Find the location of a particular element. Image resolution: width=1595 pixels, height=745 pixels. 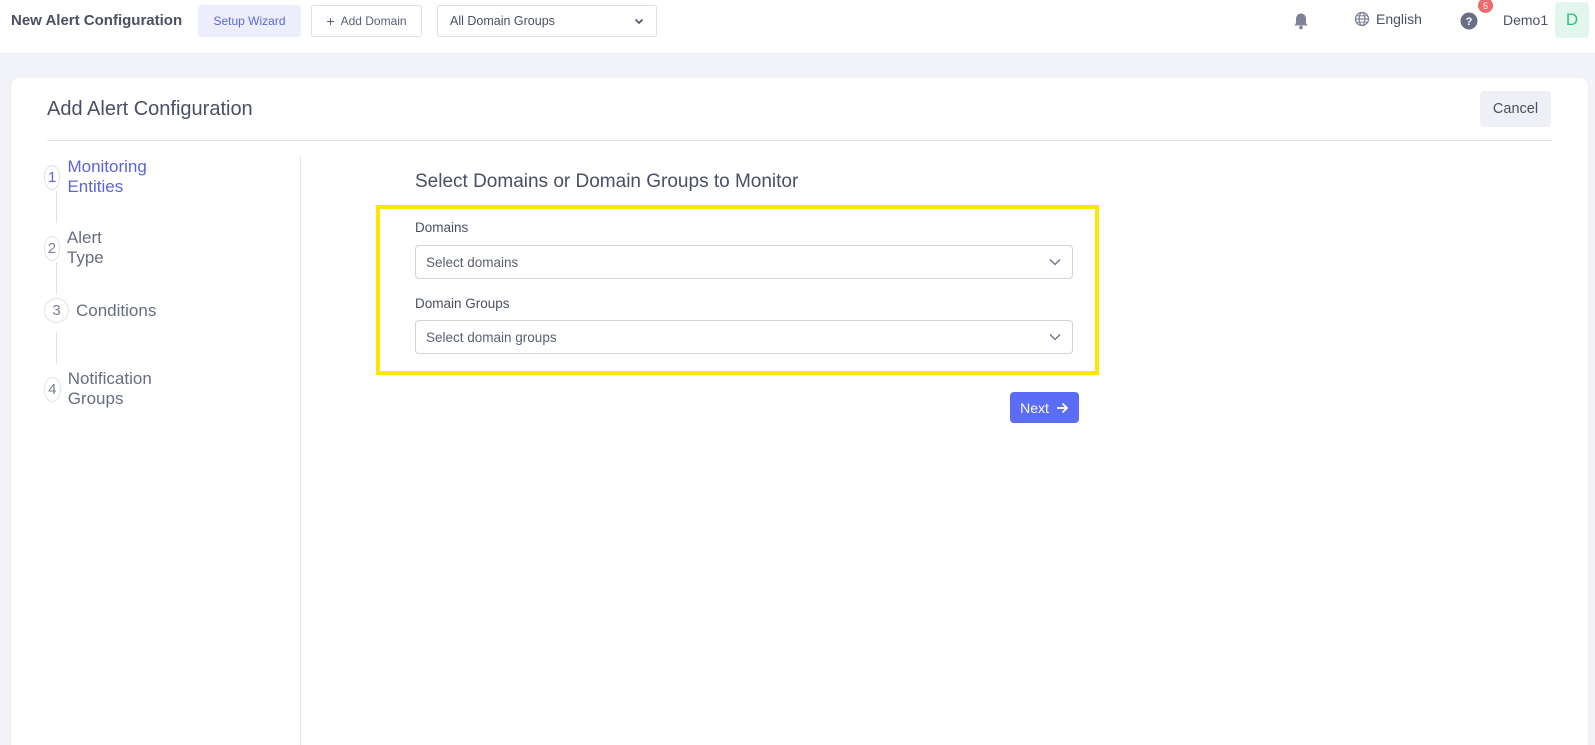

domain-groups-placeholder: Select domain groups is located at coordinates (491, 337).